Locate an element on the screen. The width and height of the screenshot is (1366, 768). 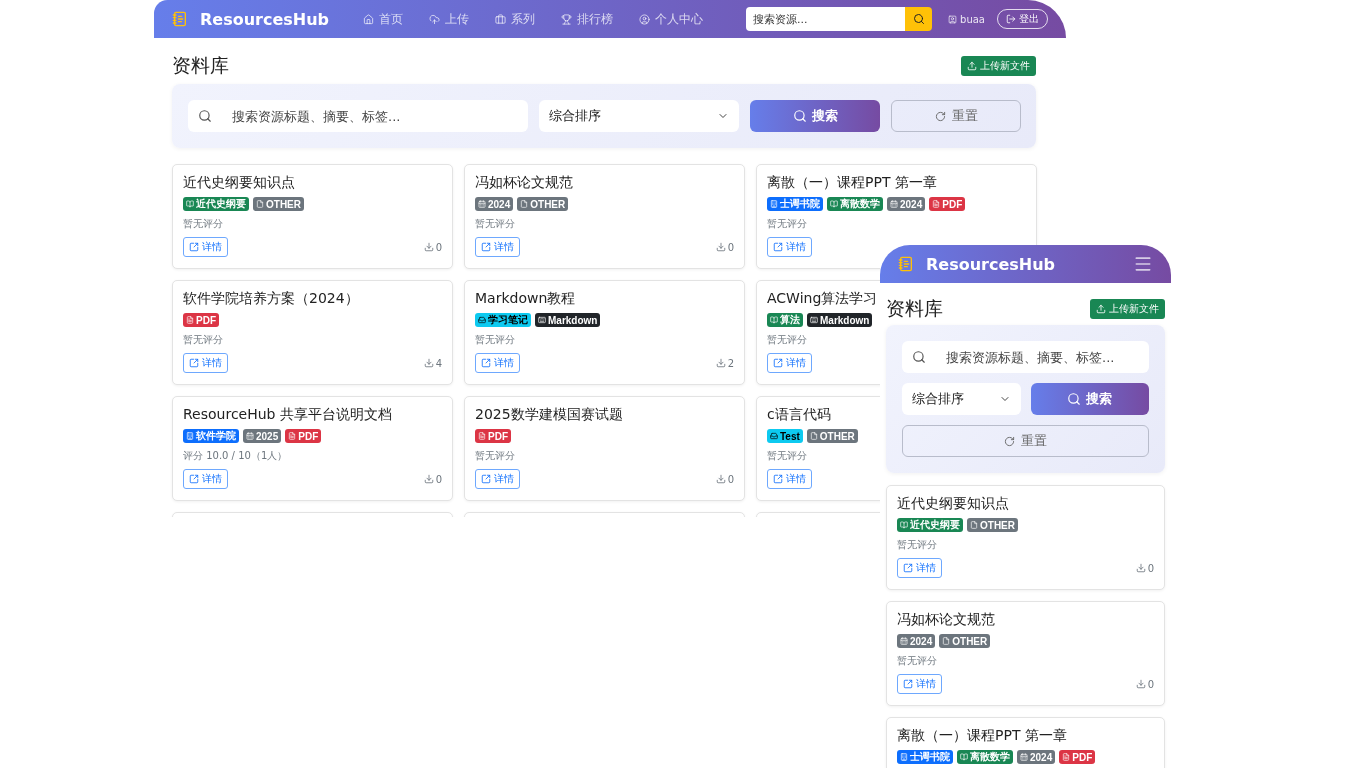
briefcase-icon is located at coordinates (501, 19).